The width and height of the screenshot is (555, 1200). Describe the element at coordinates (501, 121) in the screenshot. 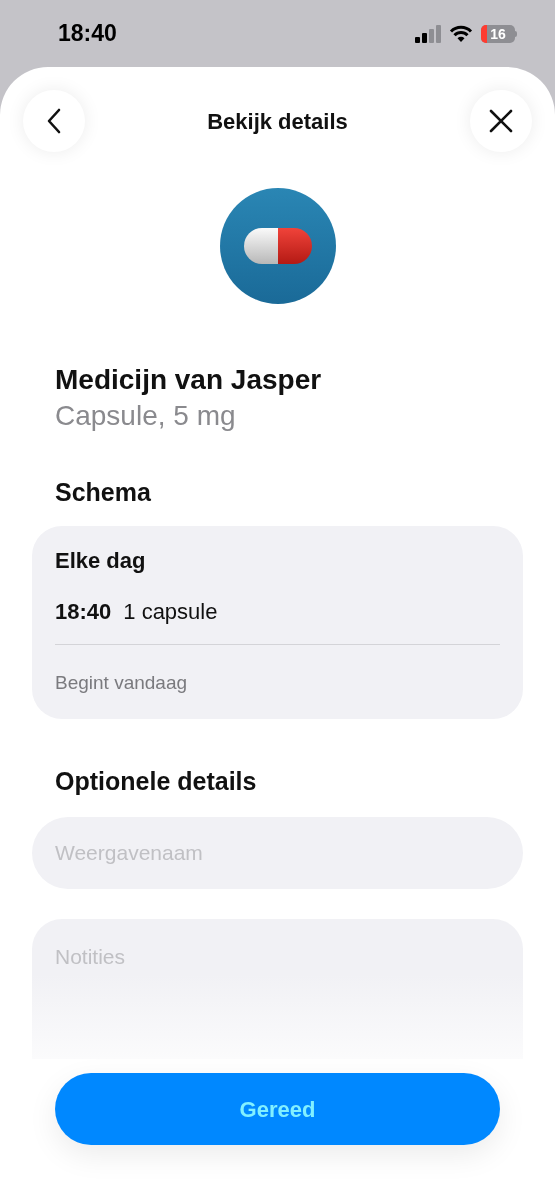

I see `close-icon` at that location.